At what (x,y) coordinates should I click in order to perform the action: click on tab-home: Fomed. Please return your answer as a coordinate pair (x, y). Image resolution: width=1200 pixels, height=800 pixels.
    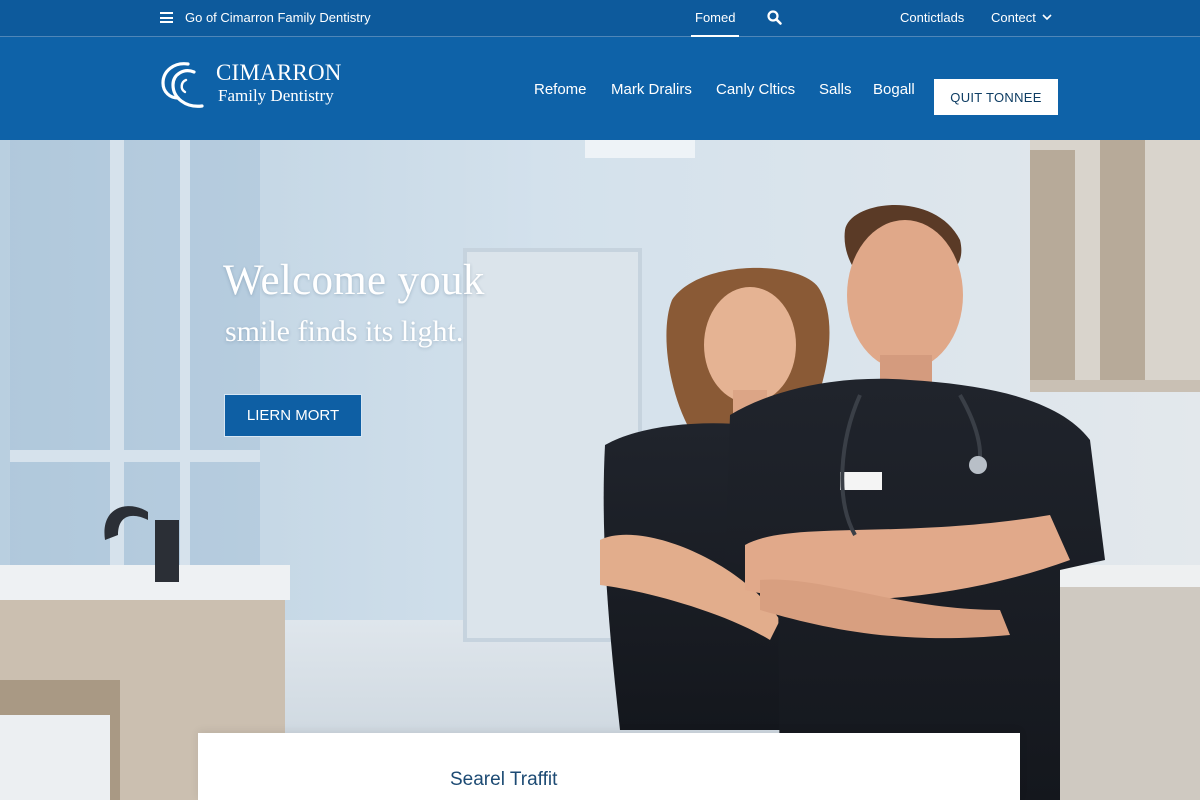
    Looking at the image, I should click on (715, 18).